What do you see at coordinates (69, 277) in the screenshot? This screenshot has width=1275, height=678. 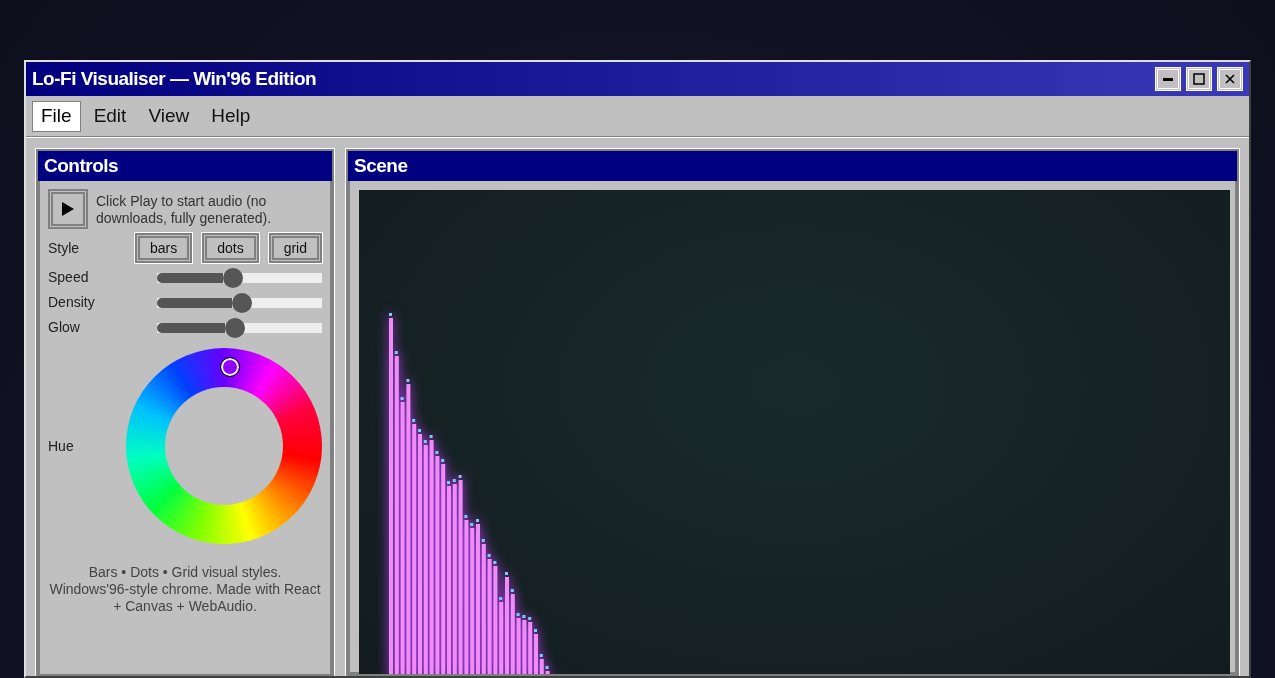 I see `slider-label: Speed` at bounding box center [69, 277].